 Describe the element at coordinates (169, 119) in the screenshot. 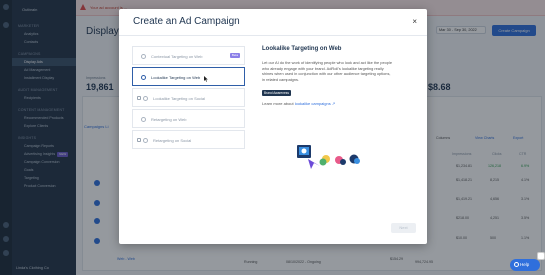

I see `option-label: Retargeting on Web` at that location.